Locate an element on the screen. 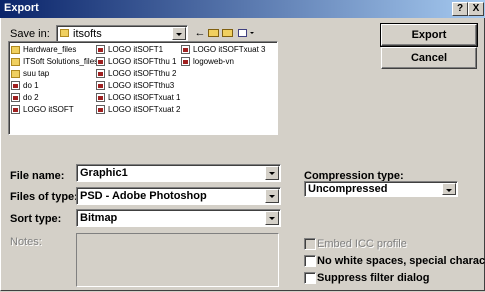  file-name-label: File name: is located at coordinates (37, 176).